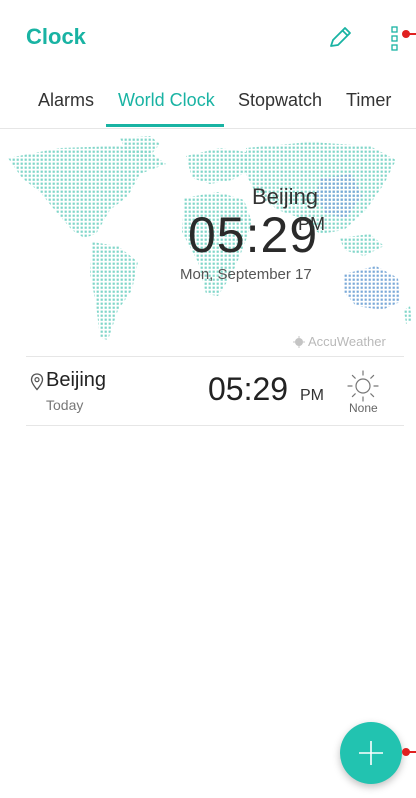 The width and height of the screenshot is (416, 798). I want to click on plus-icon, so click(371, 753).